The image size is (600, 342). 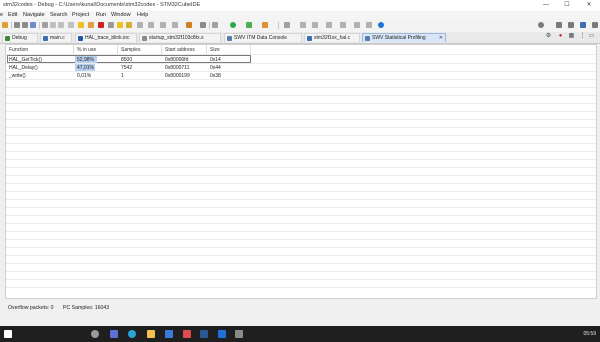 What do you see at coordinates (23, 68) in the screenshot?
I see `function-cell: HAL_Delay()` at bounding box center [23, 68].